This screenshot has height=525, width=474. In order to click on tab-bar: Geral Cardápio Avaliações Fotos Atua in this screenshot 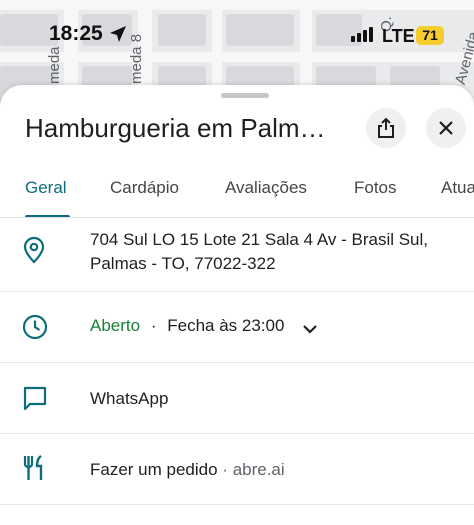, I will do `click(237, 196)`.